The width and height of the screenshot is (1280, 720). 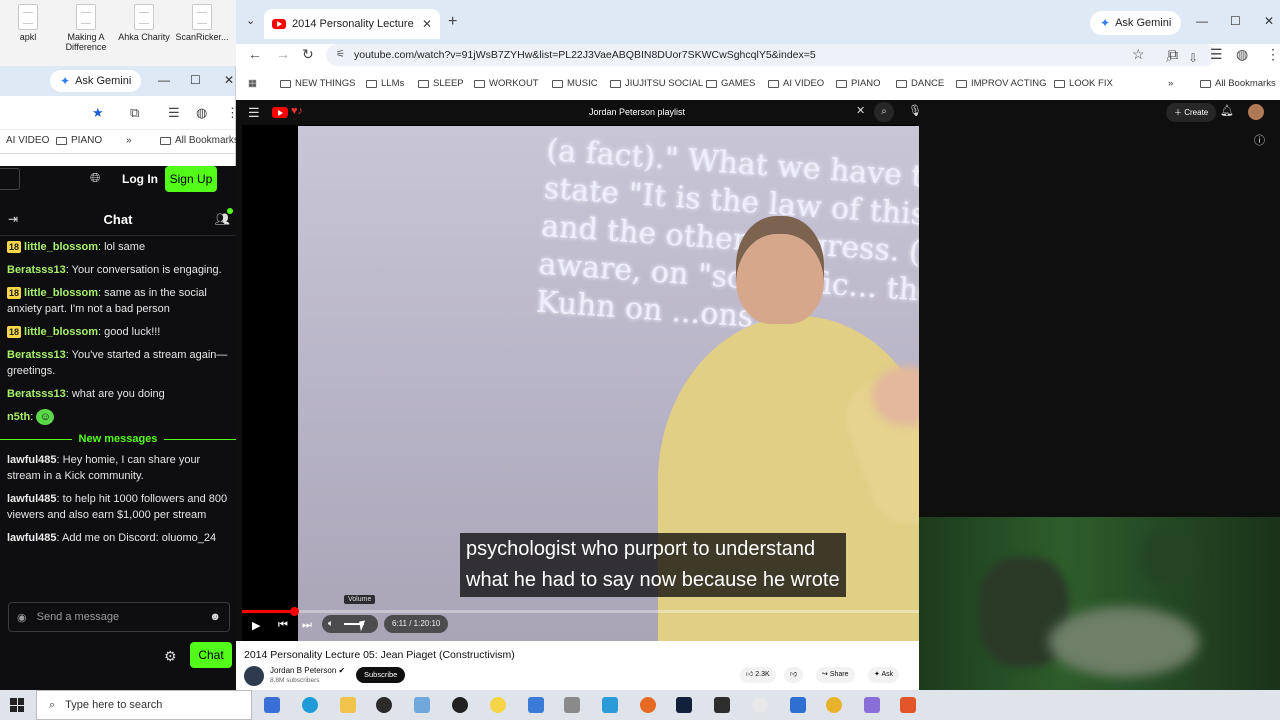 I want to click on firefox-icon, so click(x=648, y=705).